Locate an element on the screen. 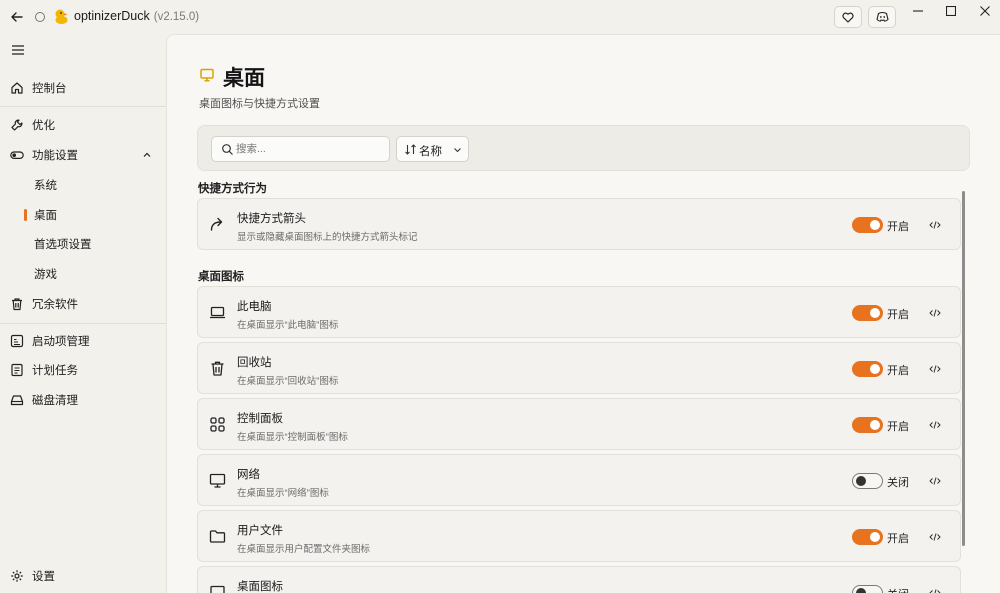 This screenshot has height=593, width=1000. minimize-icon is located at coordinates (918, 11).